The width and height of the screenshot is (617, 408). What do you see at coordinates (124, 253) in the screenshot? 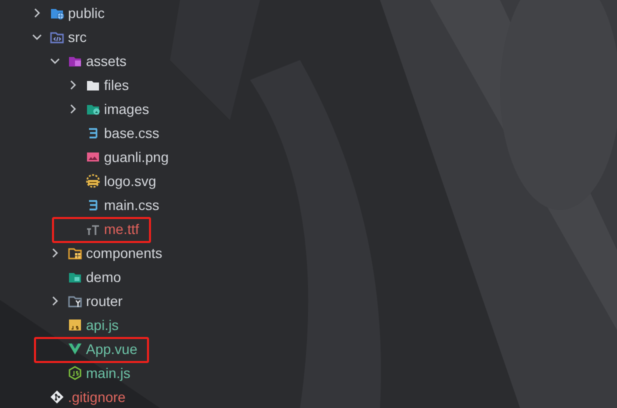
I see `folder-name: components` at bounding box center [124, 253].